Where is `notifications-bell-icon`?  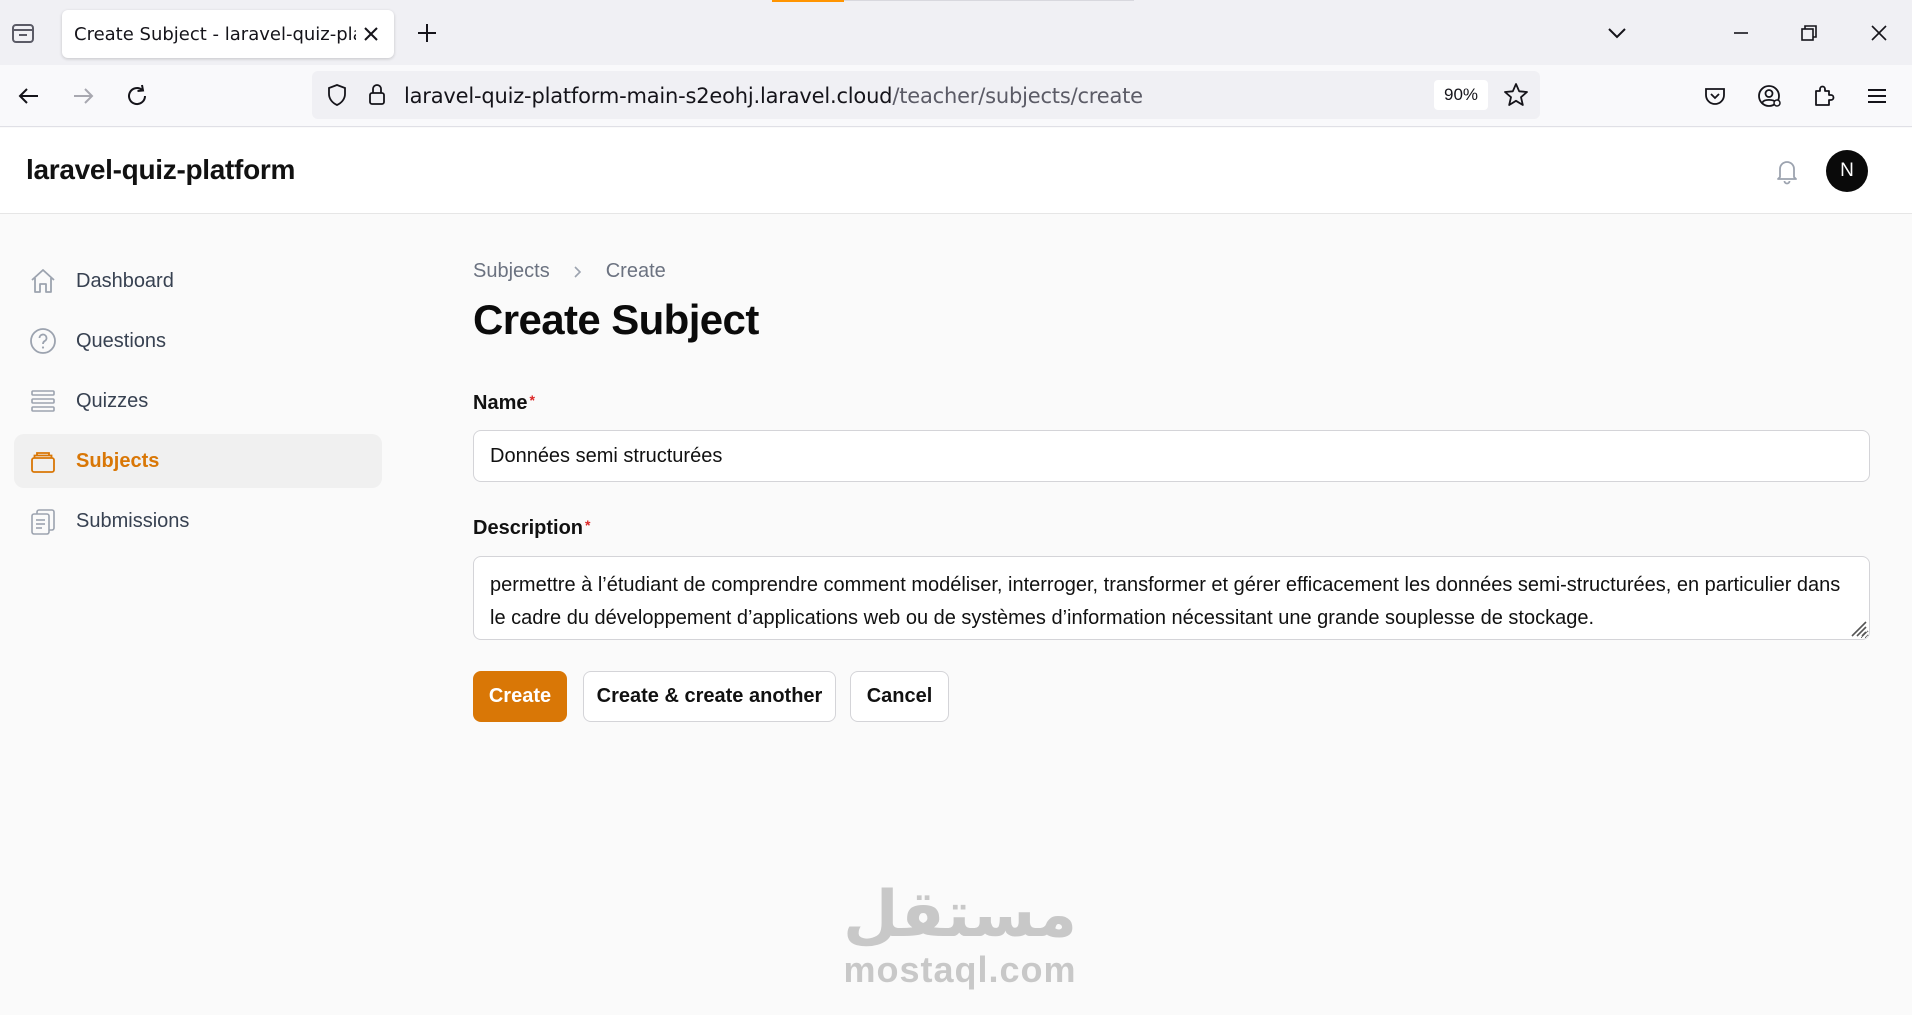
notifications-bell-icon is located at coordinates (1787, 171).